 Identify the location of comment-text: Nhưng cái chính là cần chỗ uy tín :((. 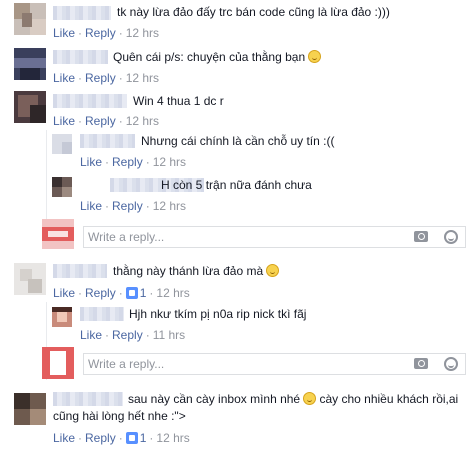
(238, 141).